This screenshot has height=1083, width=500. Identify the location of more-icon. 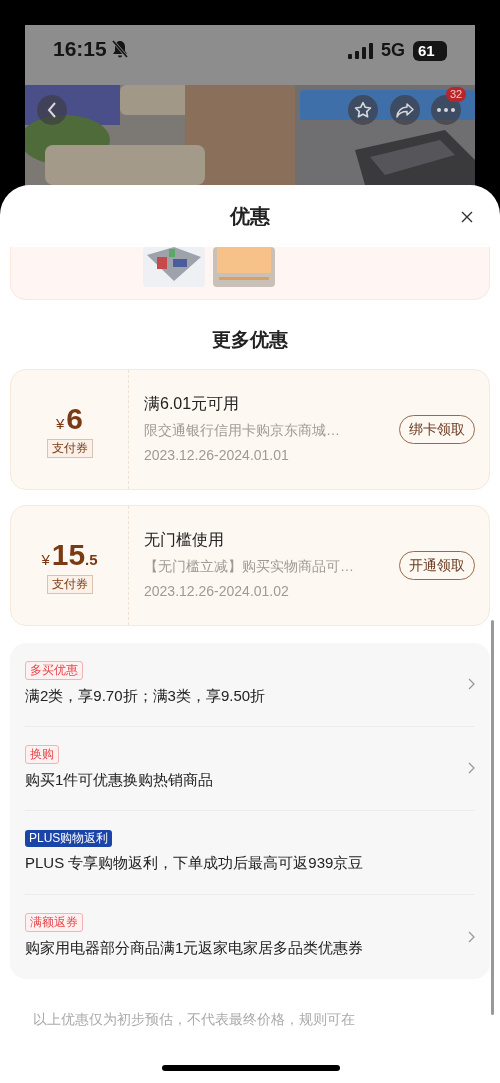
(446, 110).